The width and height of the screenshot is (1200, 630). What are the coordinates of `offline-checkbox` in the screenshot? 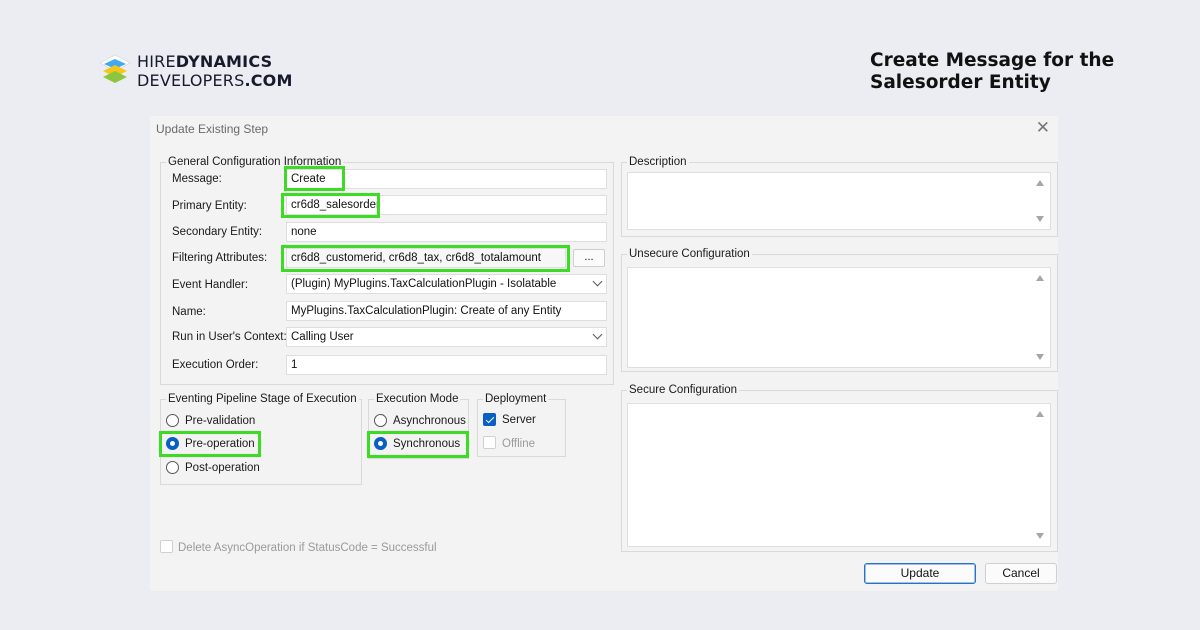 It's located at (489, 442).